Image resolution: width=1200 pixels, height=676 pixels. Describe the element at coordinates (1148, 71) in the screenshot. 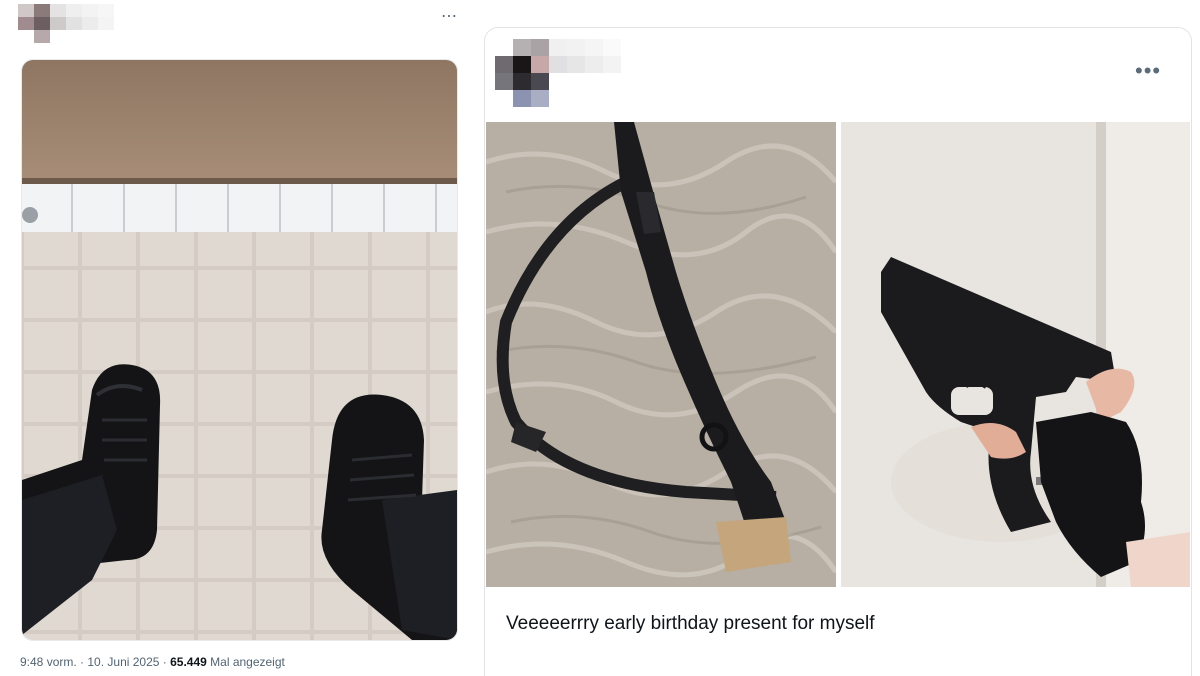

I see `more-options-icon: •••` at that location.